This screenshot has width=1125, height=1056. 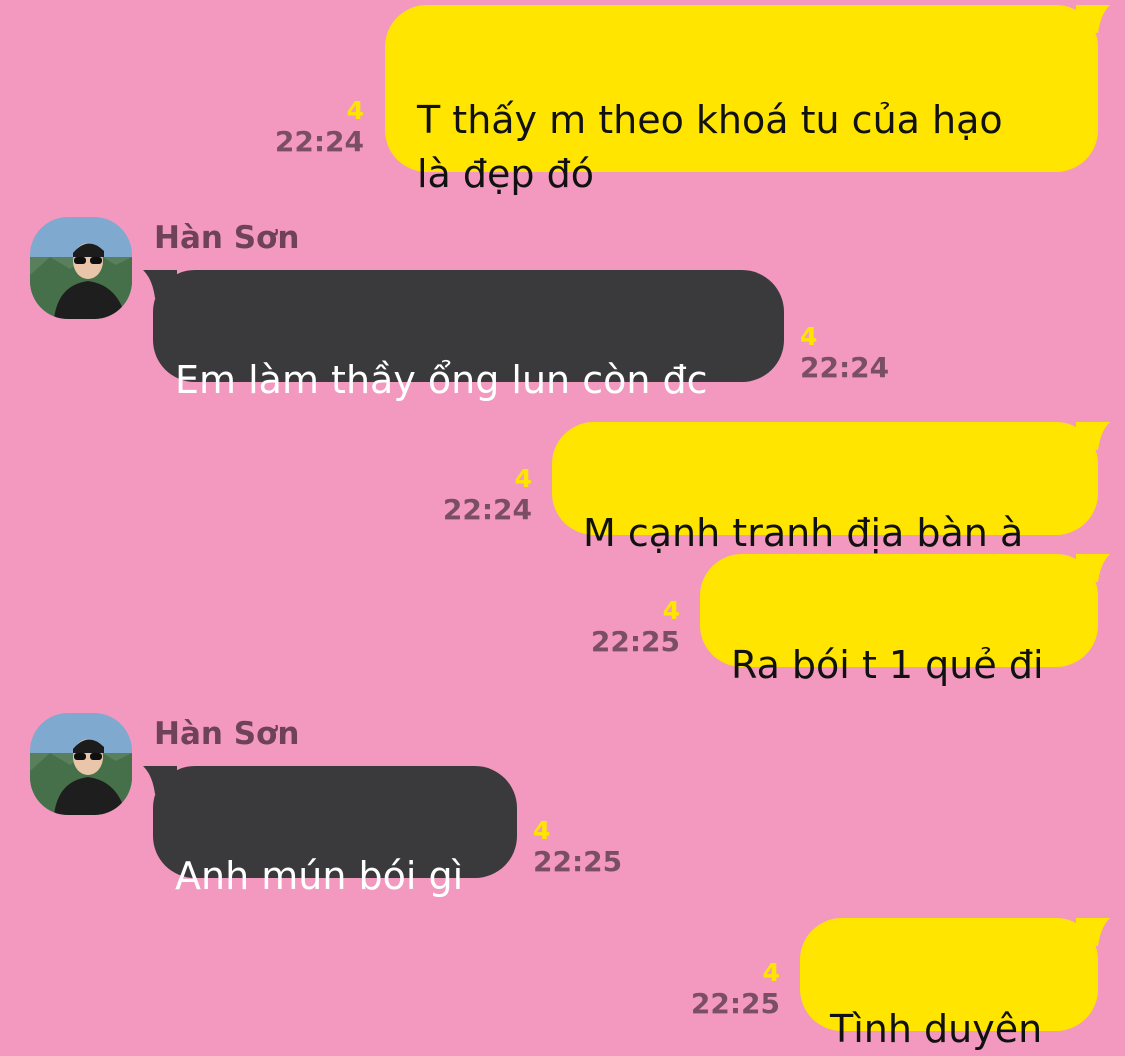 I want to click on outgoing-message-bubble: T thấy m theo khoá tu của hạo là đẹp đó, so click(x=741, y=100).